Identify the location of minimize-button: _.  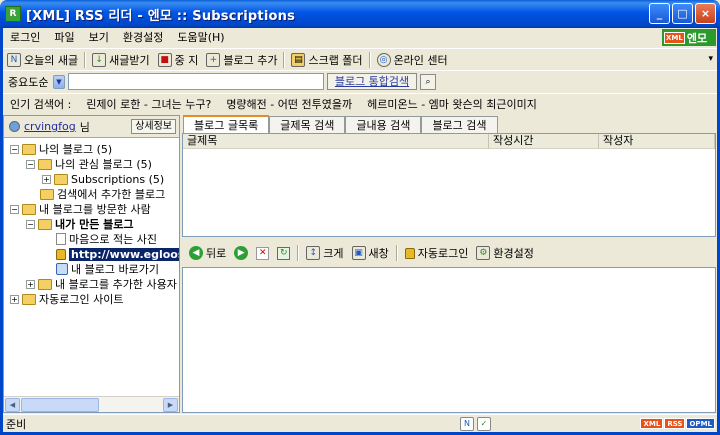
(659, 13).